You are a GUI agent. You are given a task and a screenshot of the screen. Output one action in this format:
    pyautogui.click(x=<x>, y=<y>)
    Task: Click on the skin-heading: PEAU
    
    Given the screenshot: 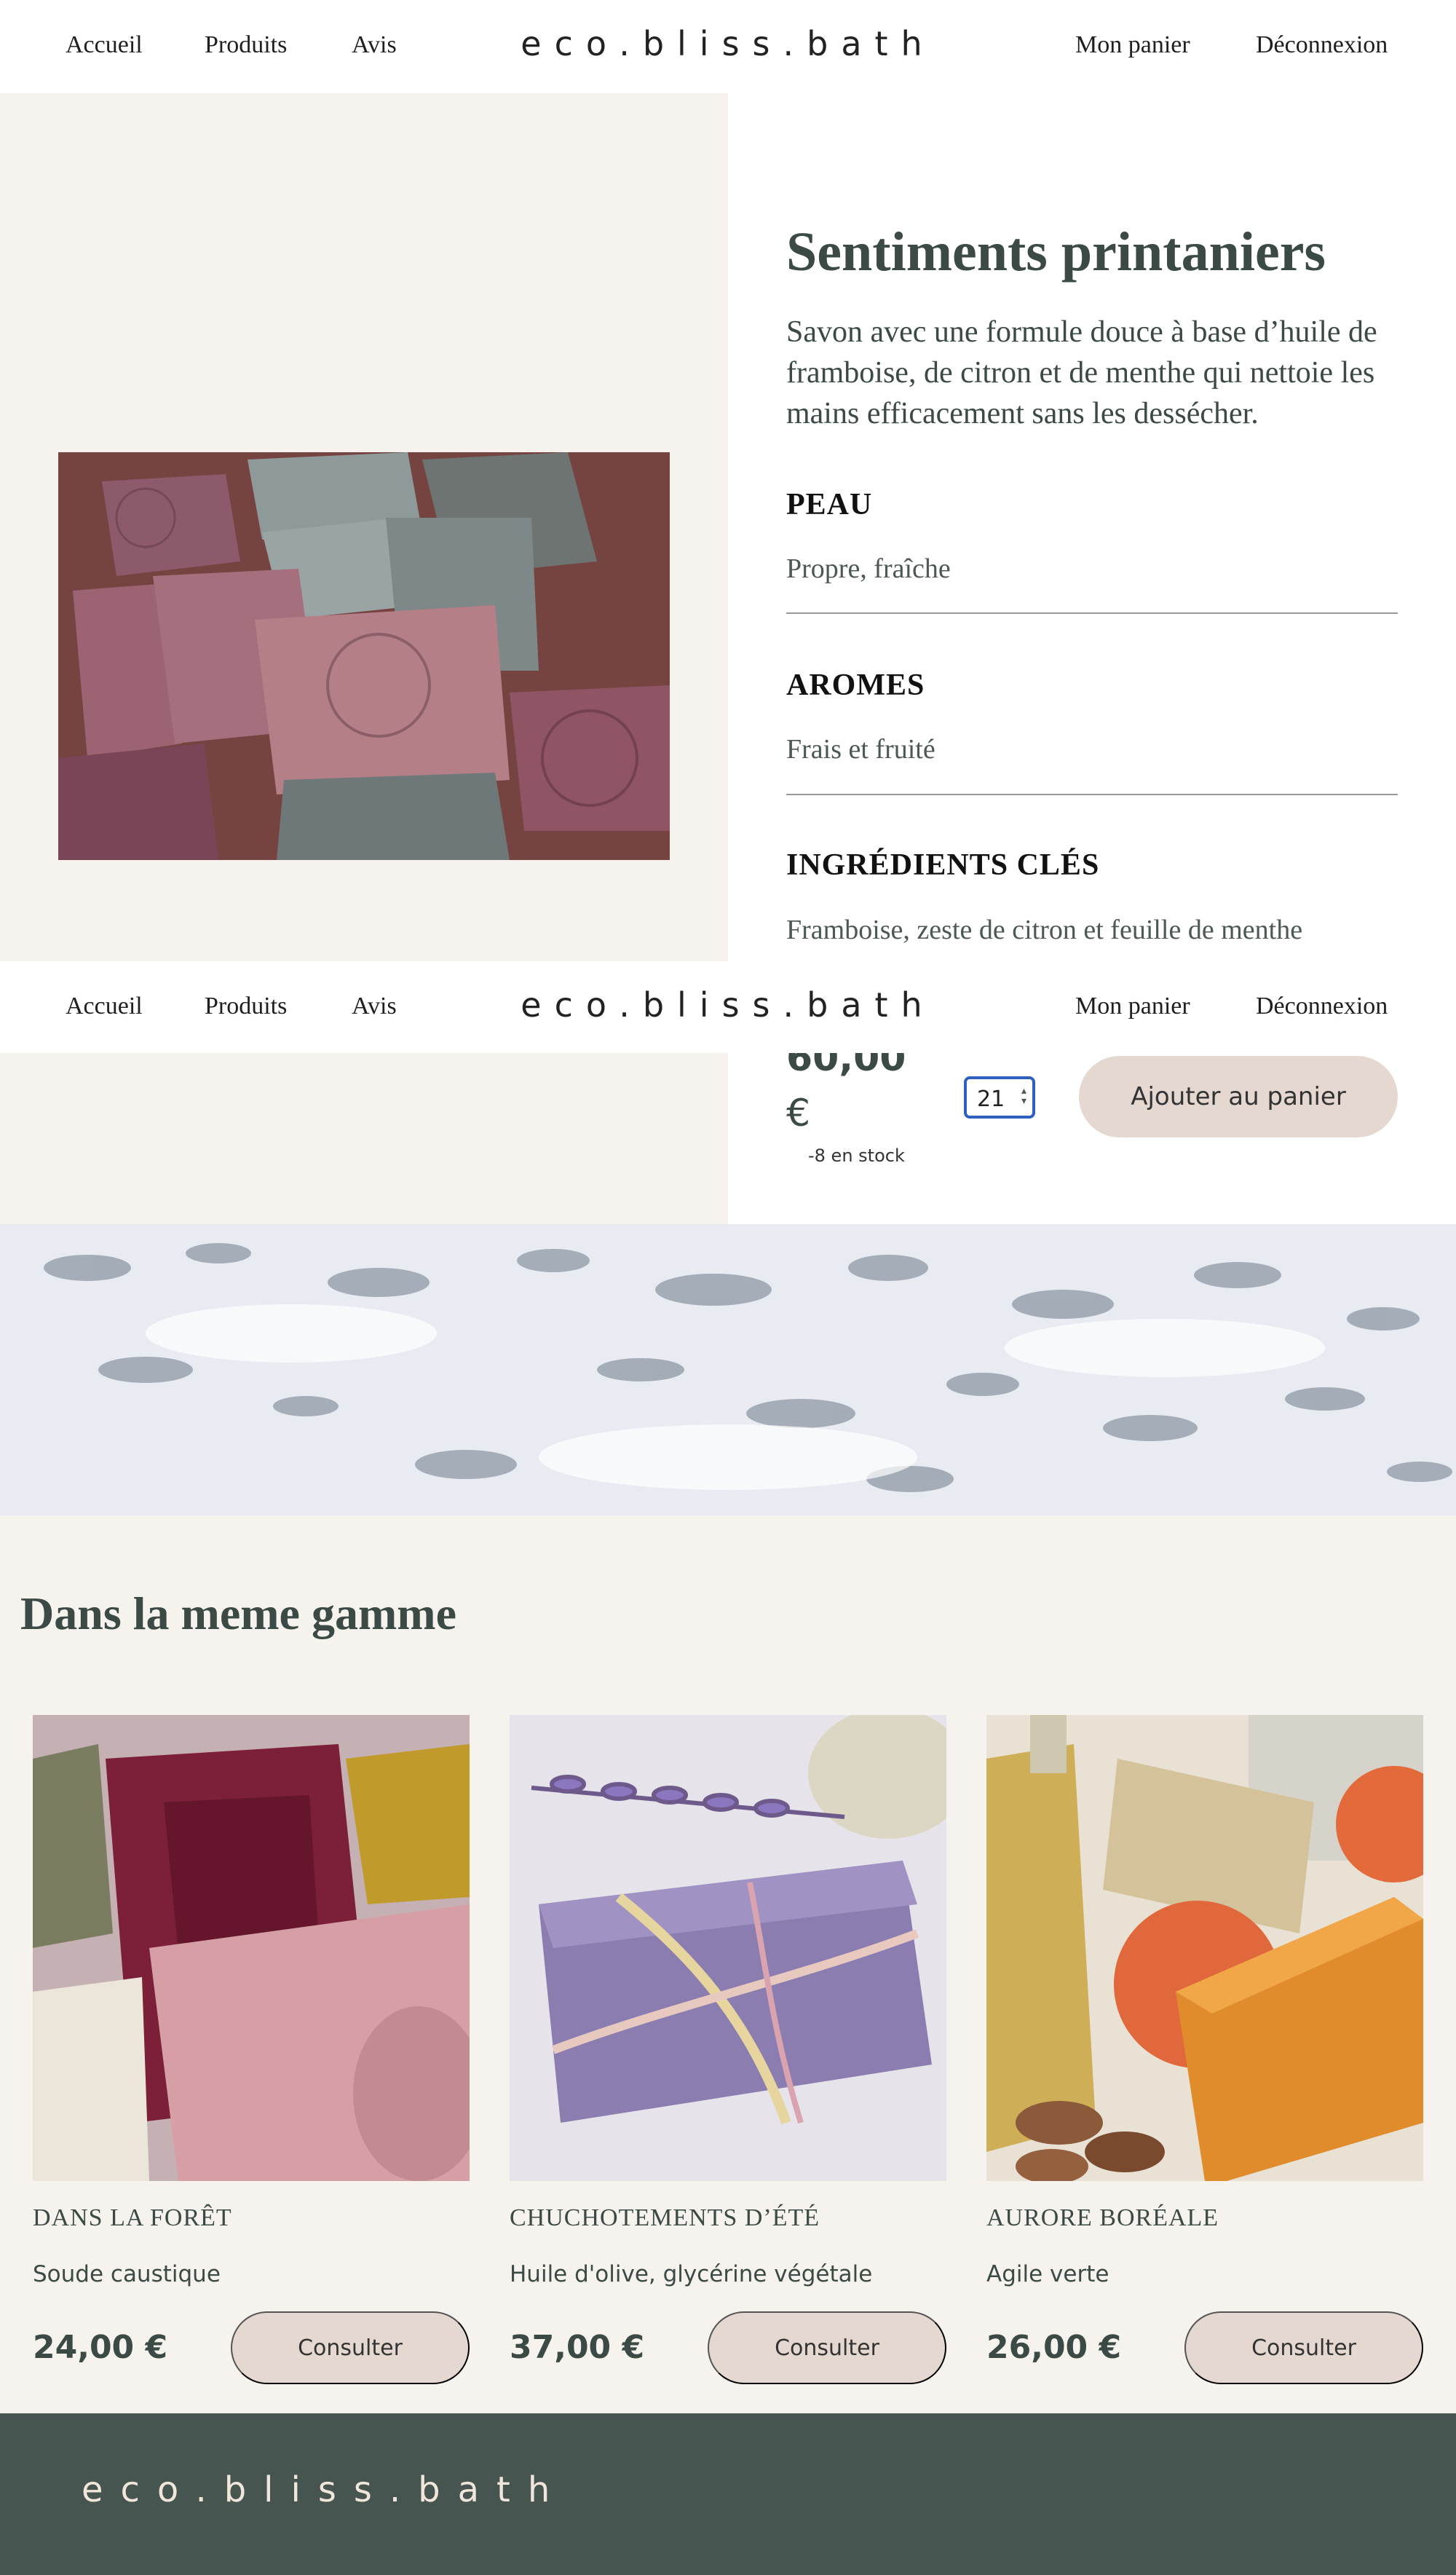 What is the action you would take?
    pyautogui.click(x=829, y=504)
    